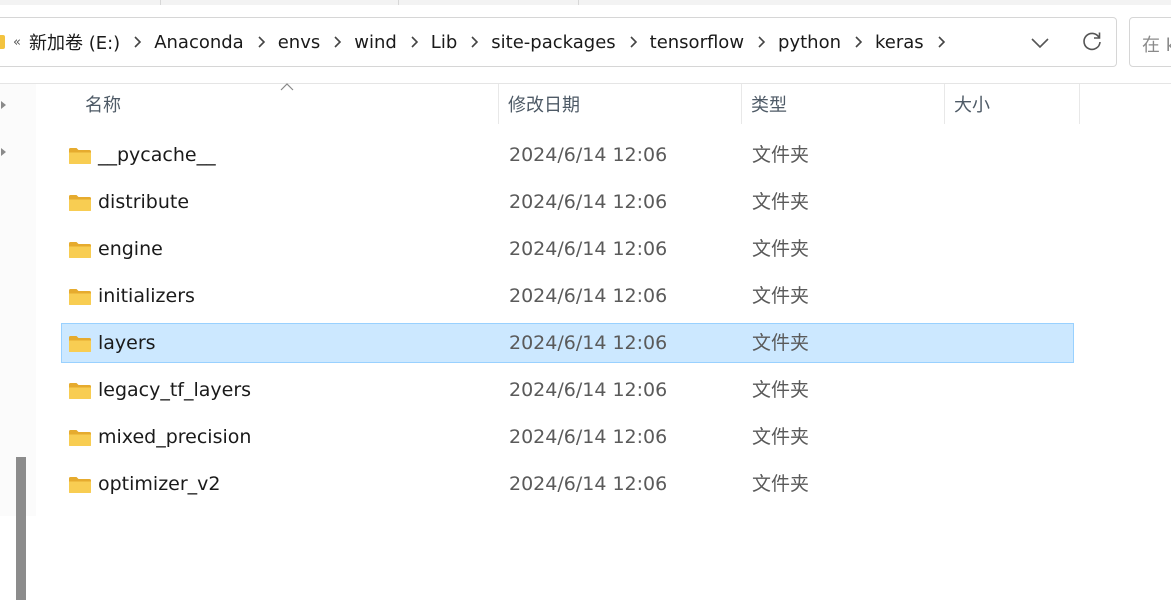 Image resolution: width=1171 pixels, height=600 pixels. I want to click on file-row: engine 2024/6/14 12:06 文件夹, so click(567, 249).